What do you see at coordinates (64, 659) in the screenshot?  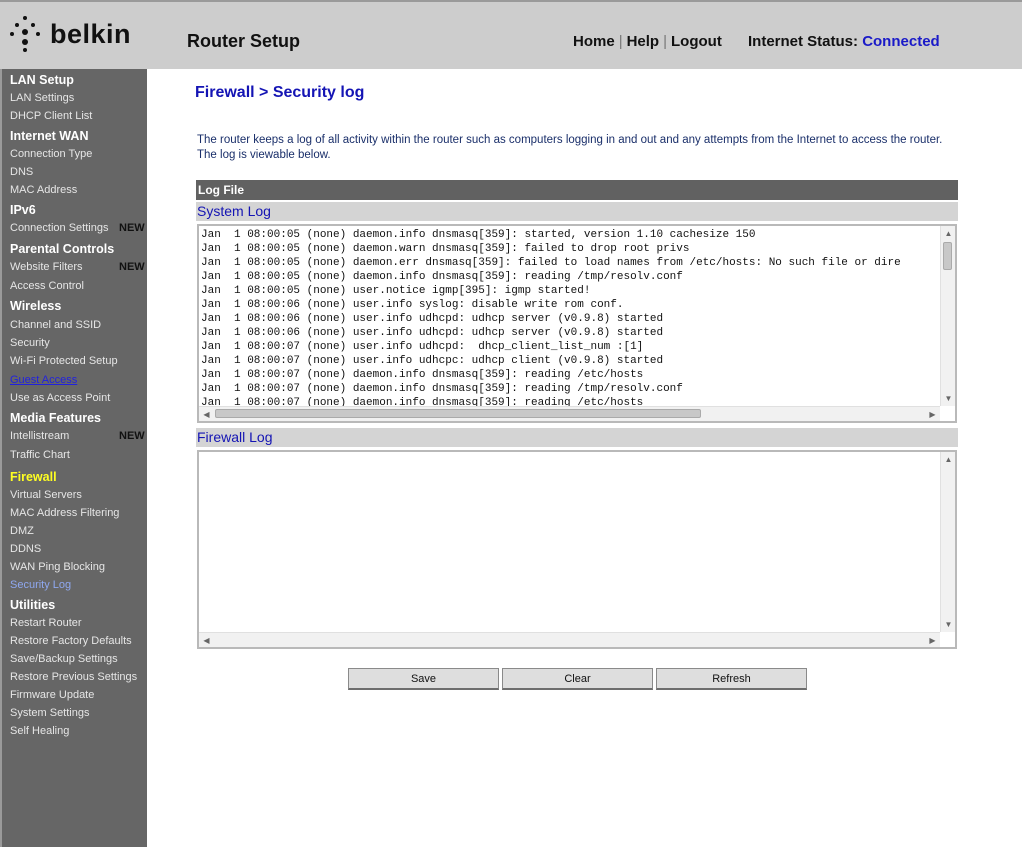 I see `sidebar-item-save-backup-settings: Save/Backup Settings` at bounding box center [64, 659].